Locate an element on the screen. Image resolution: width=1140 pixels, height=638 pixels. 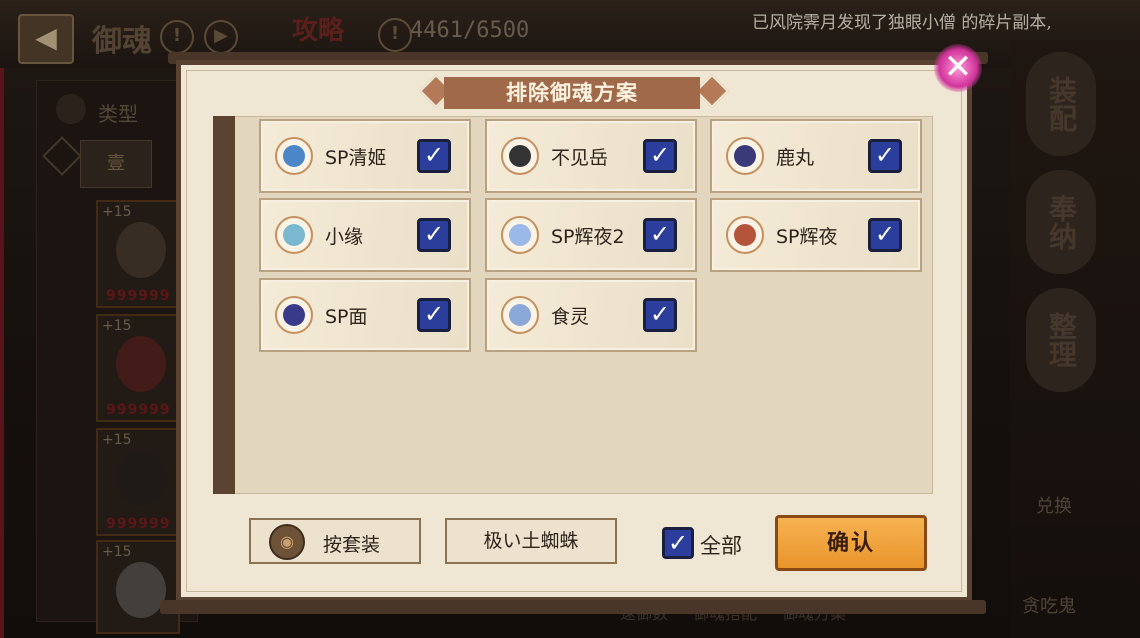
scheme-item-label: SP辉夜2 is located at coordinates (588, 237).